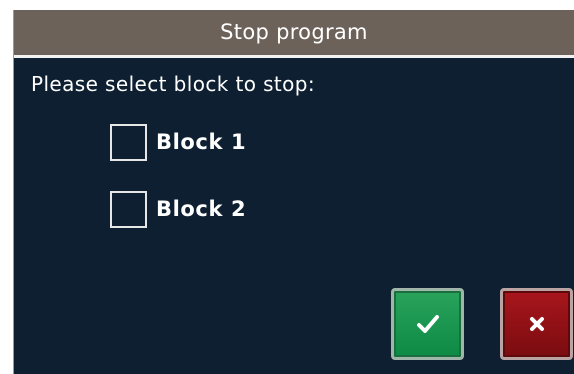 The width and height of the screenshot is (574, 374). I want to click on checkmark-icon, so click(427, 324).